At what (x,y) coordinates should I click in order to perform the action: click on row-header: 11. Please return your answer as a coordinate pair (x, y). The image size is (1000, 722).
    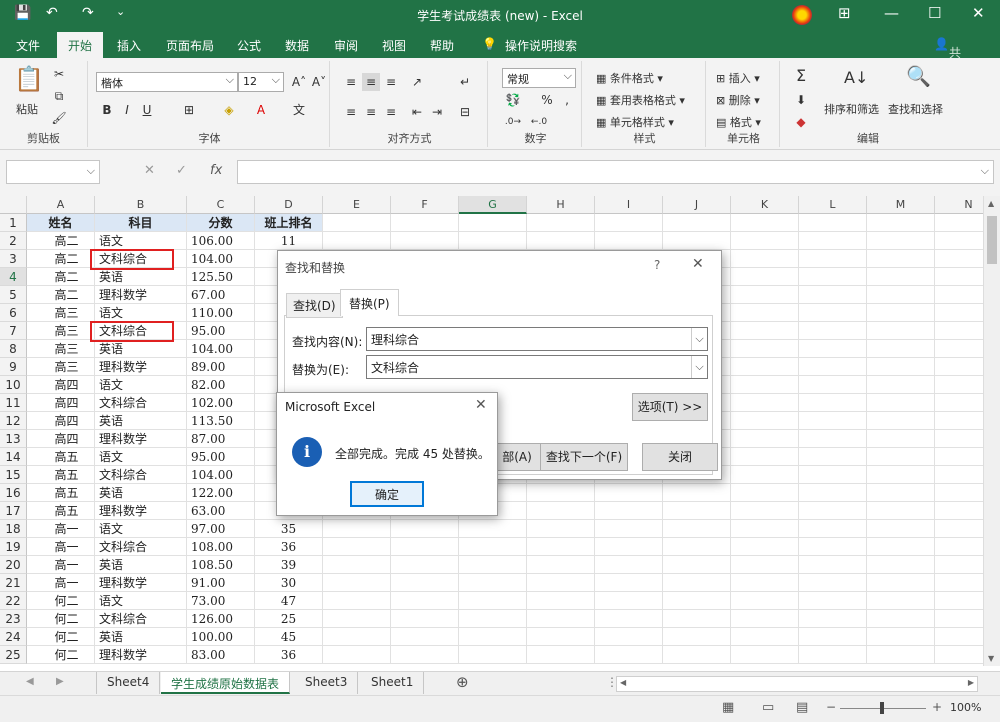
    Looking at the image, I should click on (13, 403).